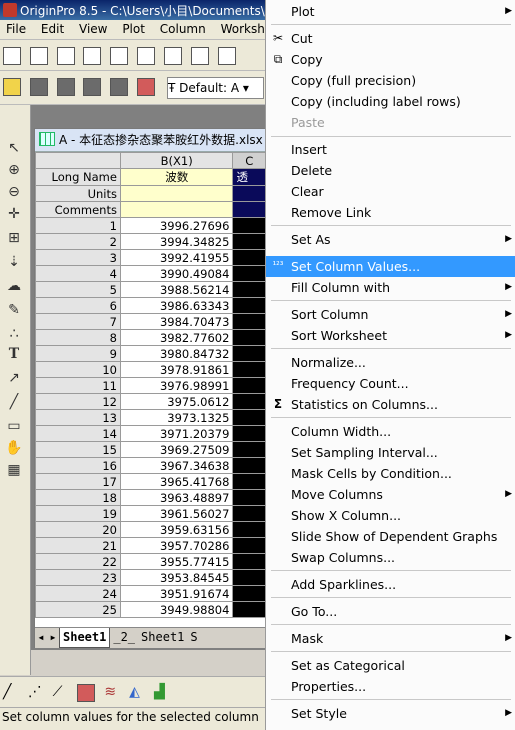 This screenshot has width=515, height=730. I want to click on row-number: 16, so click(78, 465).